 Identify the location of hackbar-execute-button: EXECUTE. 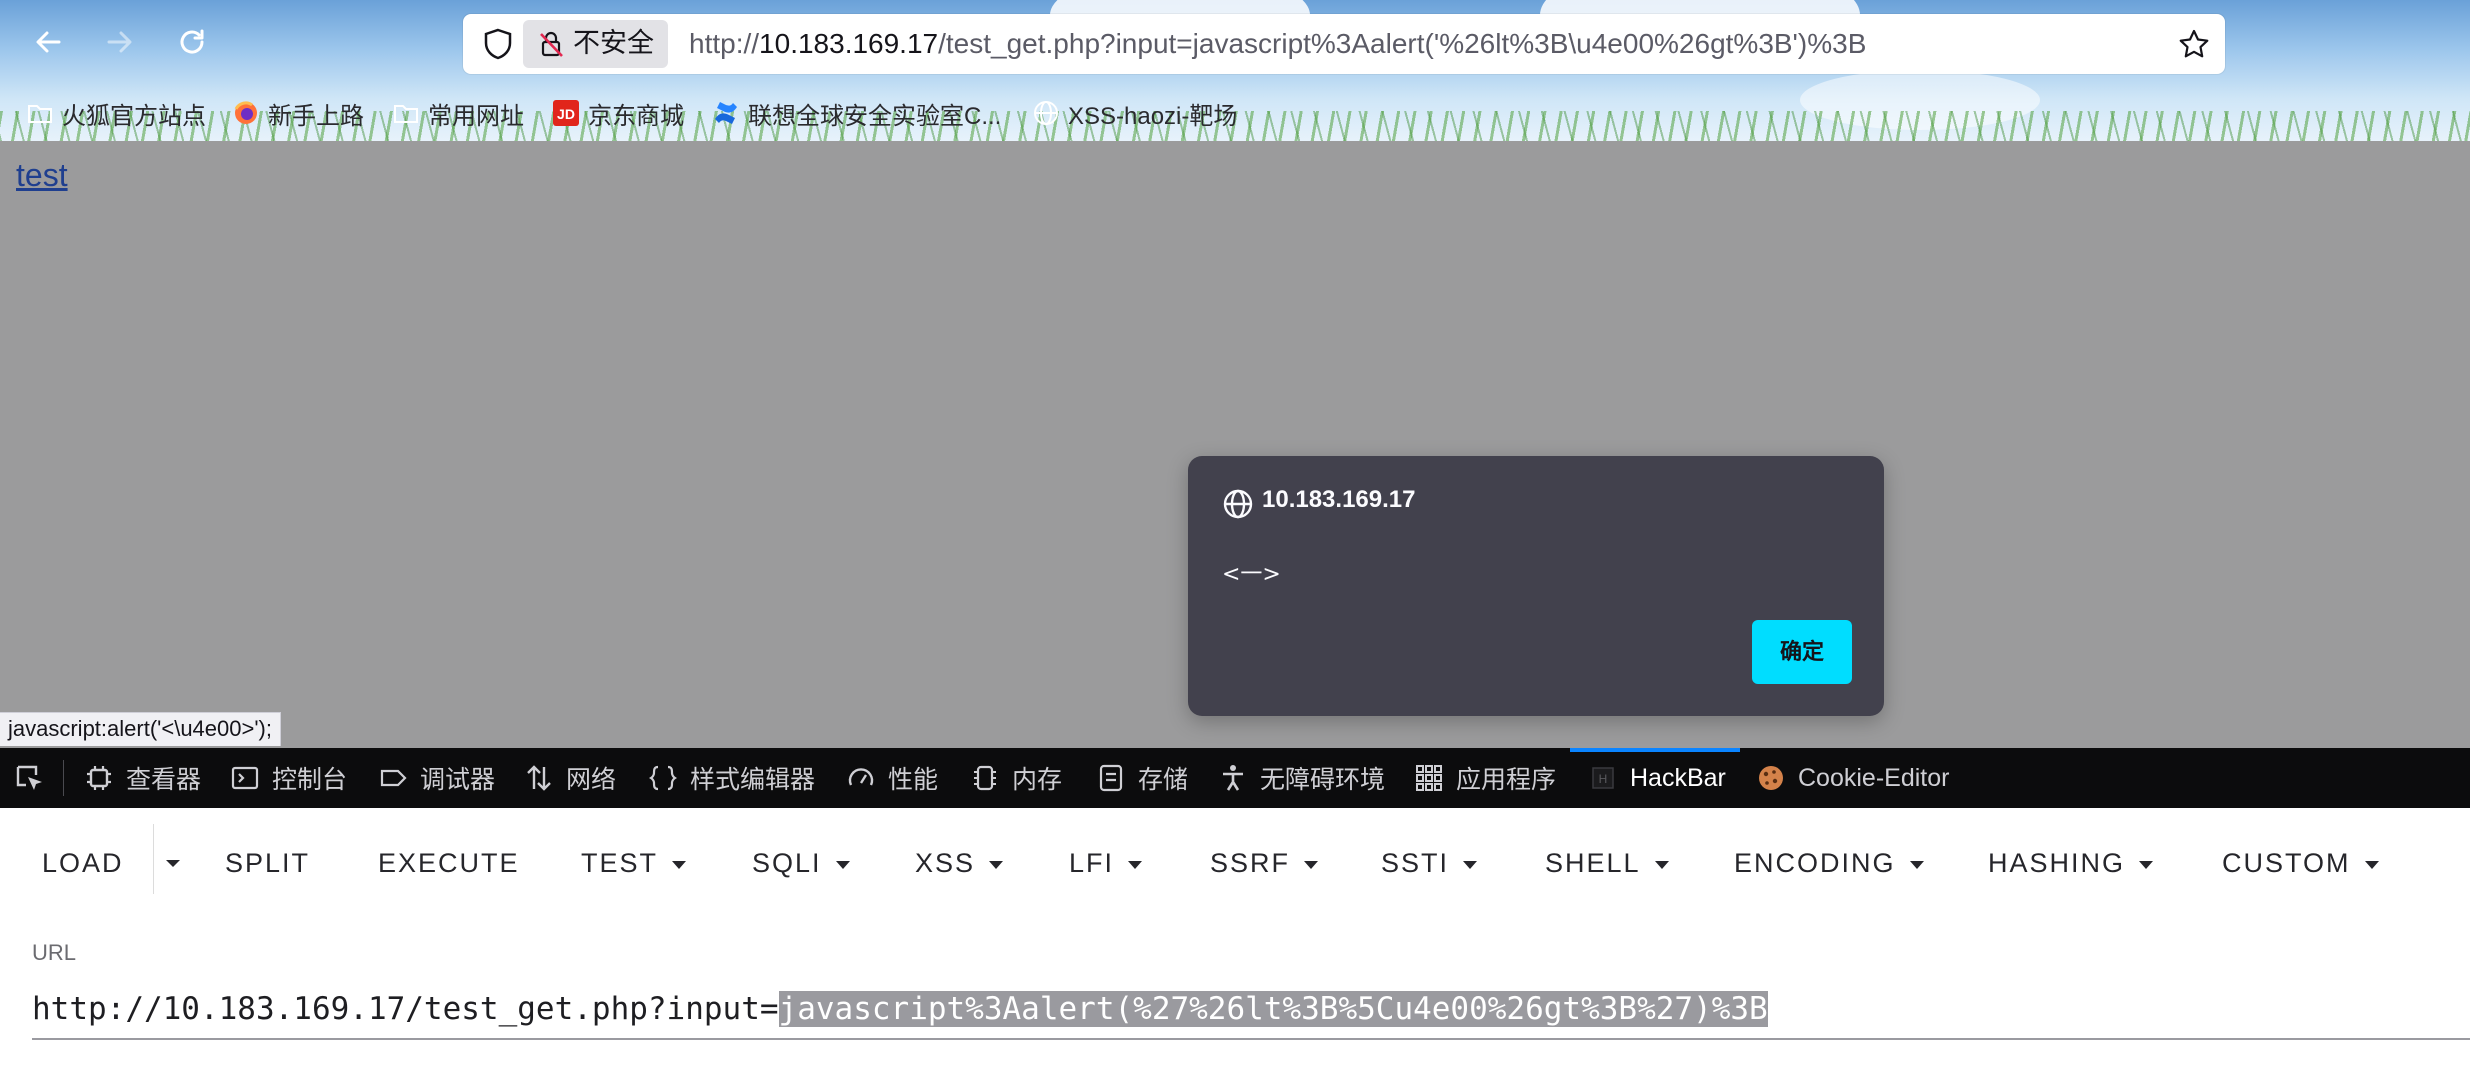
(449, 863).